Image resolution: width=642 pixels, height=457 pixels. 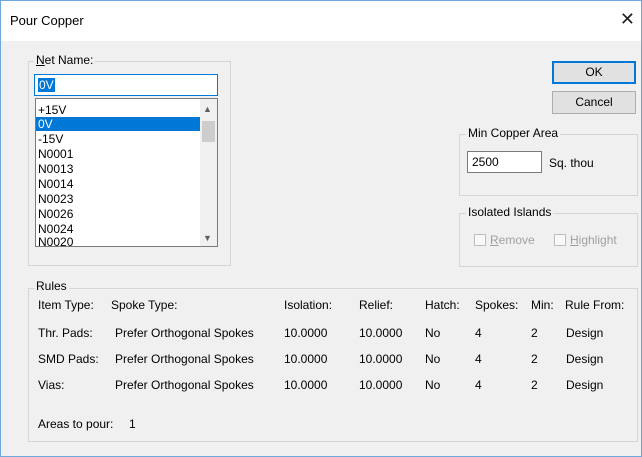 I want to click on ok-button: OK, so click(x=594, y=72).